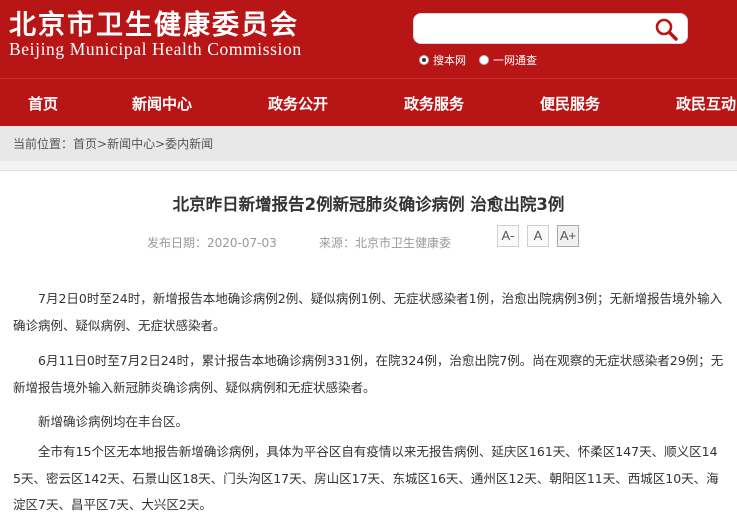 This screenshot has width=737, height=531. I want to click on nav-item-gov-disclosure: 政务公开, so click(298, 103).